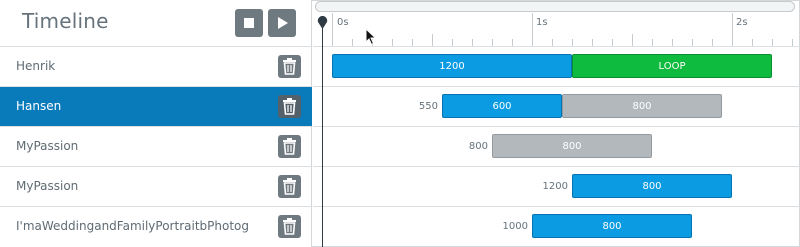 The width and height of the screenshot is (800, 247). I want to click on timeline-header: Timeline, so click(156, 23).